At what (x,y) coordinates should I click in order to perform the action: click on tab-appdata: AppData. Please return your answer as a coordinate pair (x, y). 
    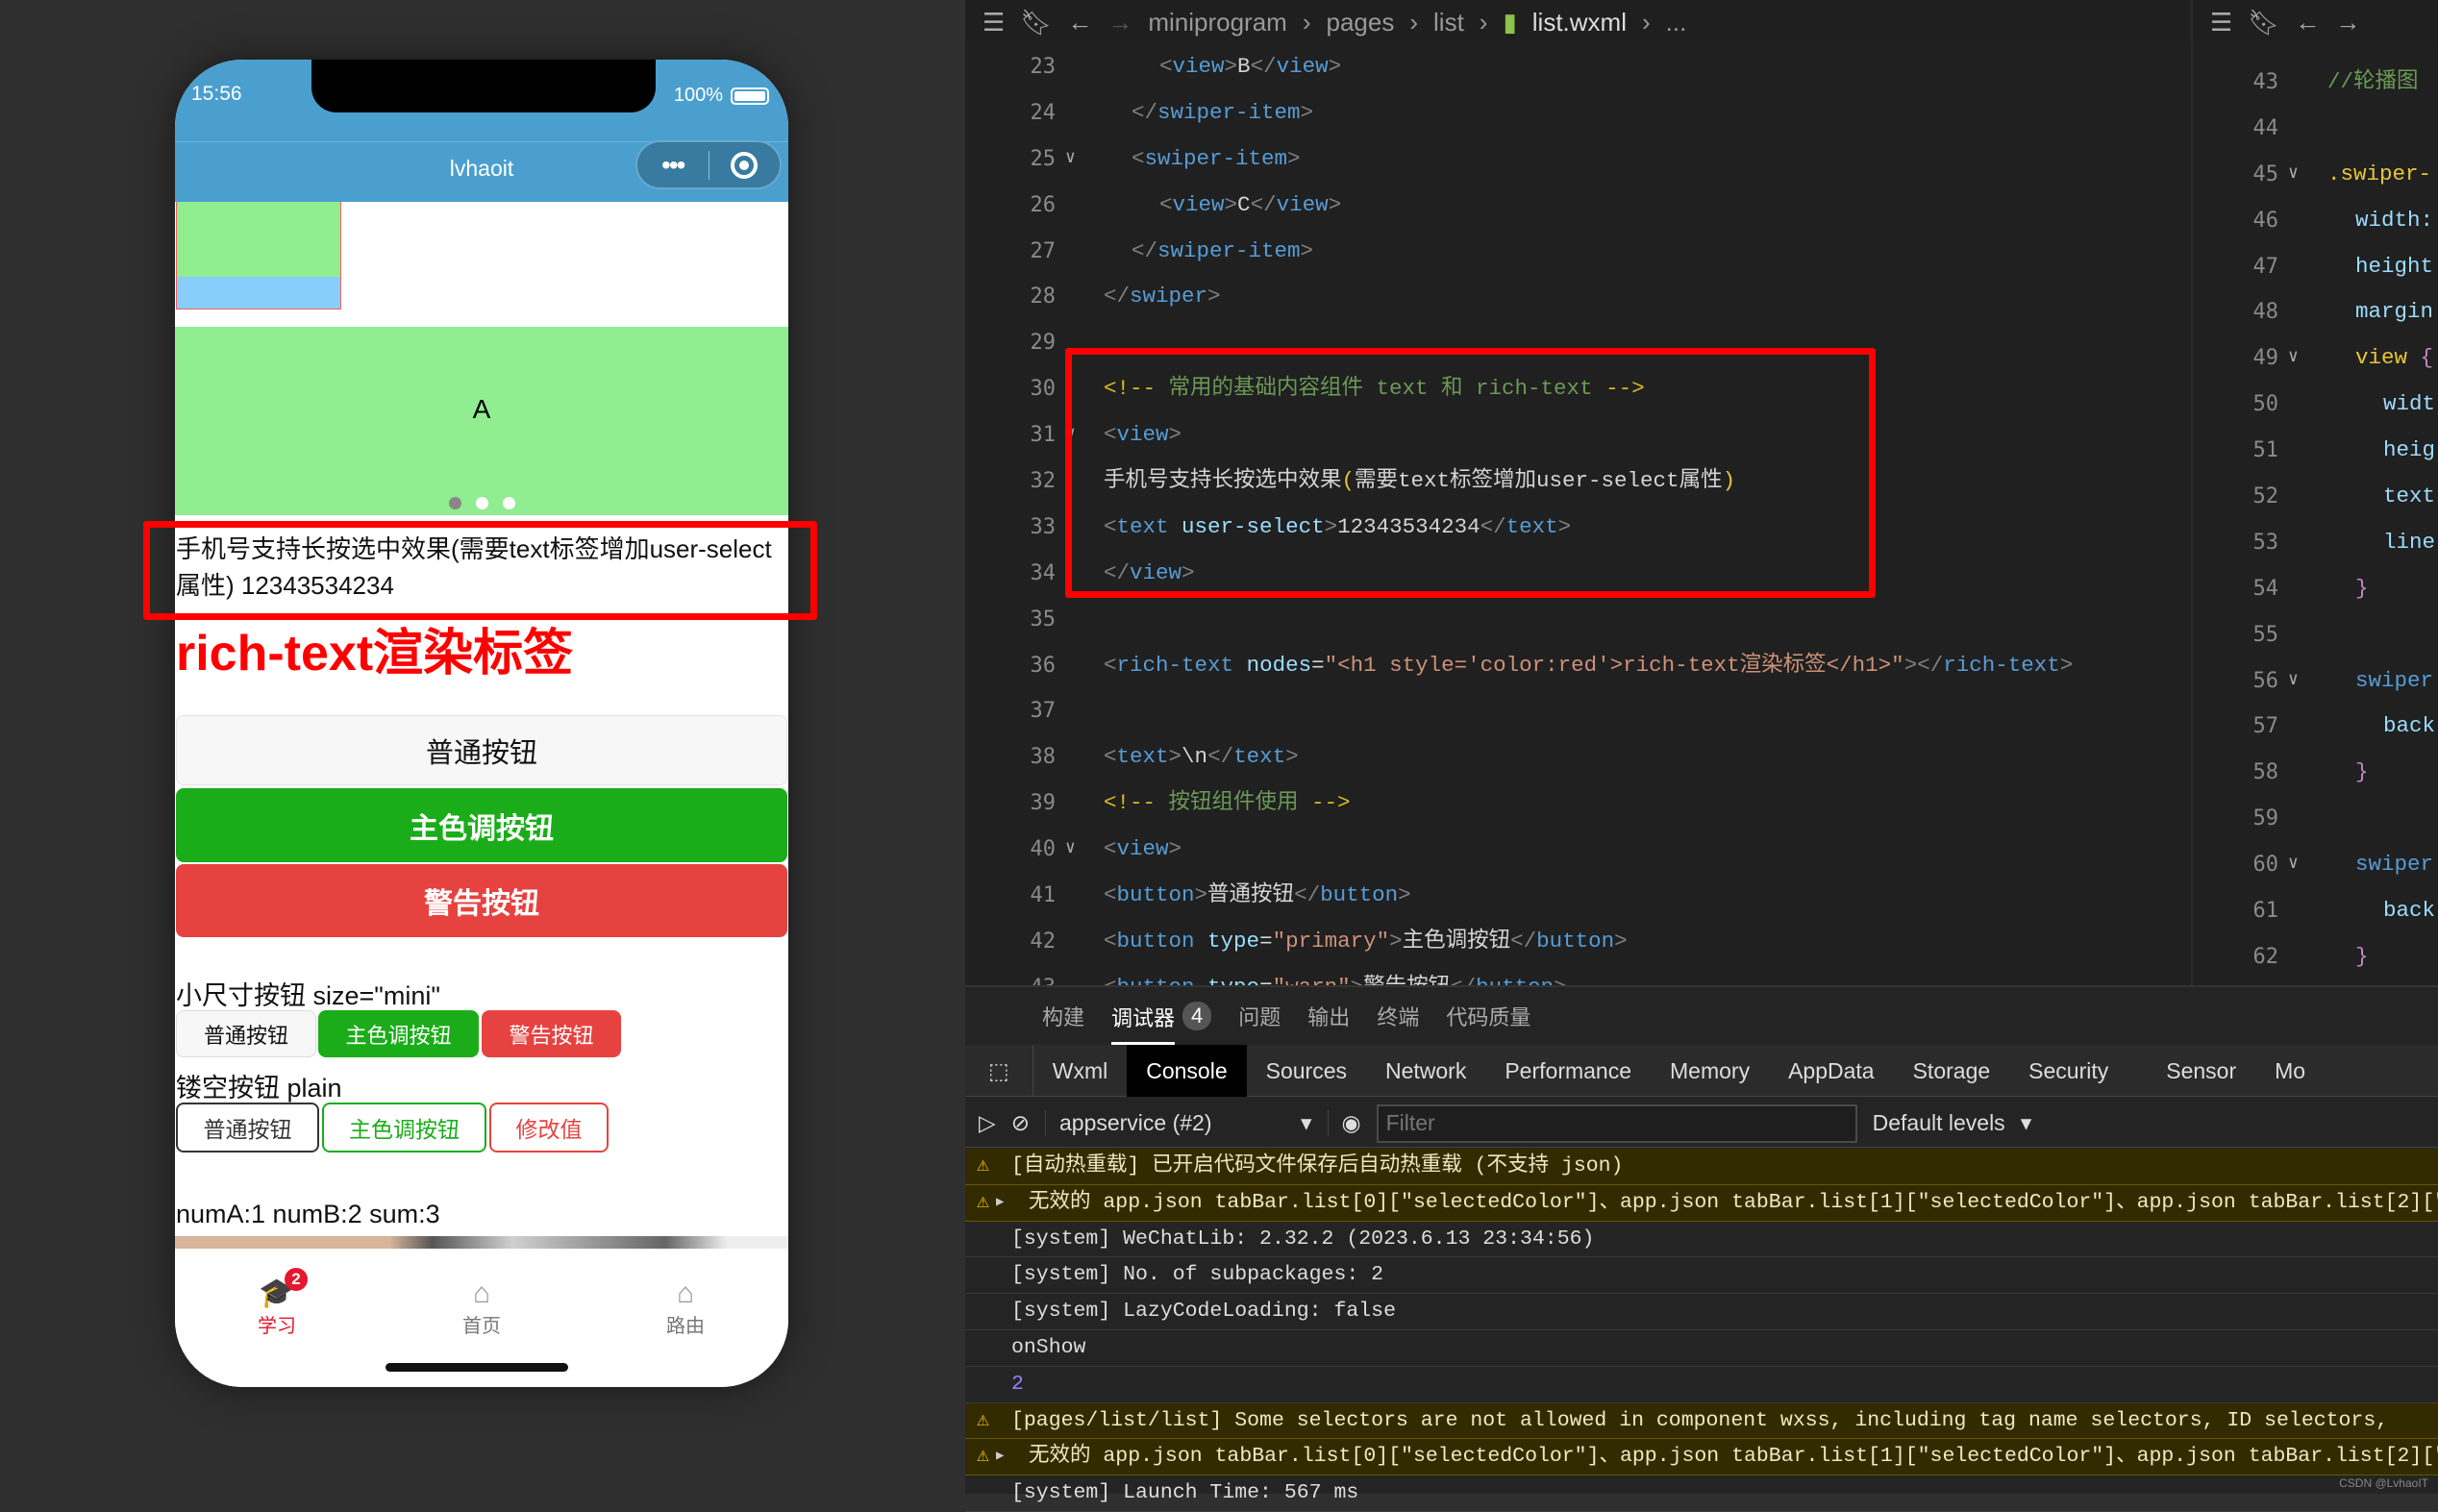
    Looking at the image, I should click on (1831, 1071).